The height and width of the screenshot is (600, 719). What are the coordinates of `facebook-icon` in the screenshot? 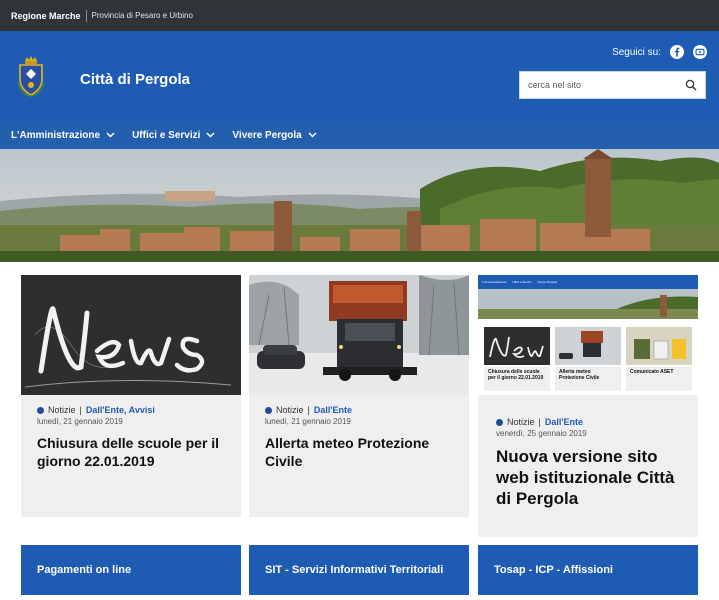 It's located at (677, 52).